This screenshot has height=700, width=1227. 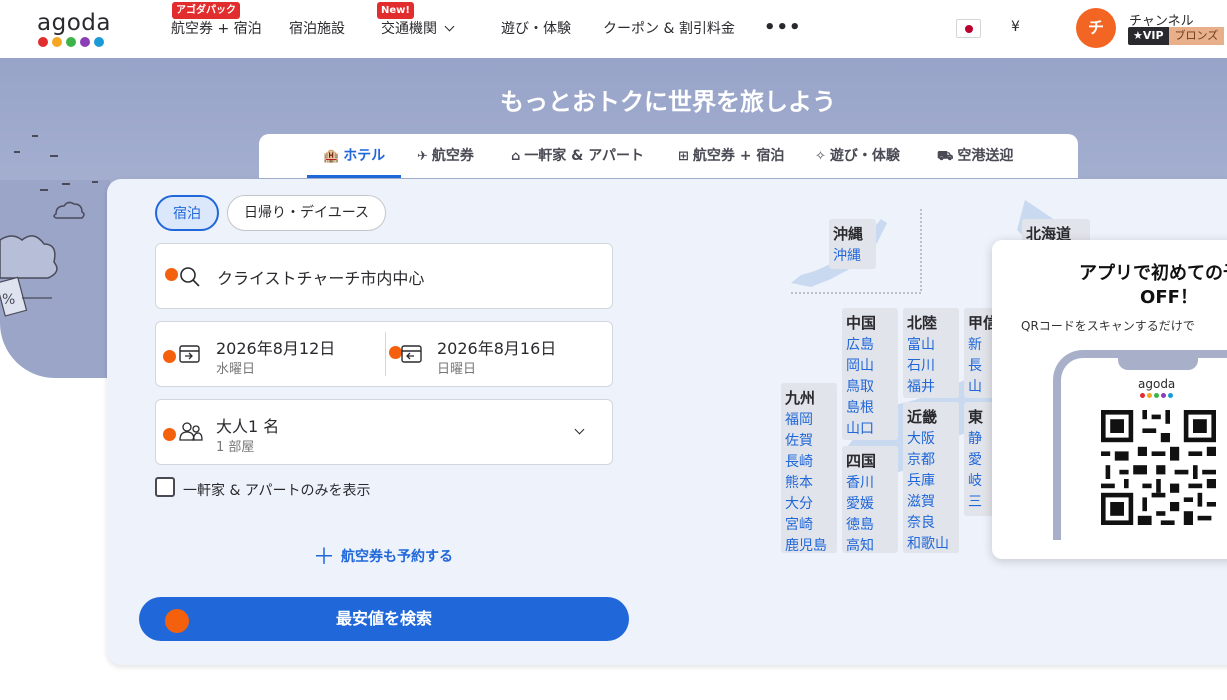 What do you see at coordinates (933, 502) in the screenshot?
I see `pref-link: 滋賀` at bounding box center [933, 502].